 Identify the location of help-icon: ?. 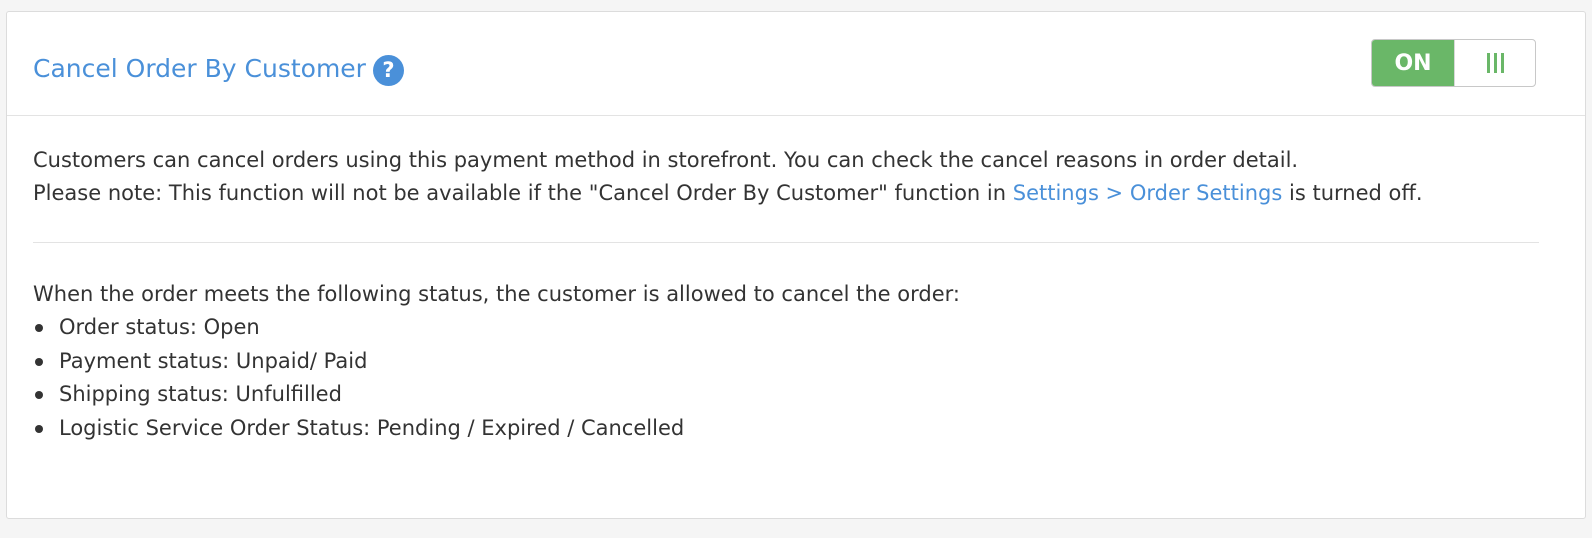
(388, 70).